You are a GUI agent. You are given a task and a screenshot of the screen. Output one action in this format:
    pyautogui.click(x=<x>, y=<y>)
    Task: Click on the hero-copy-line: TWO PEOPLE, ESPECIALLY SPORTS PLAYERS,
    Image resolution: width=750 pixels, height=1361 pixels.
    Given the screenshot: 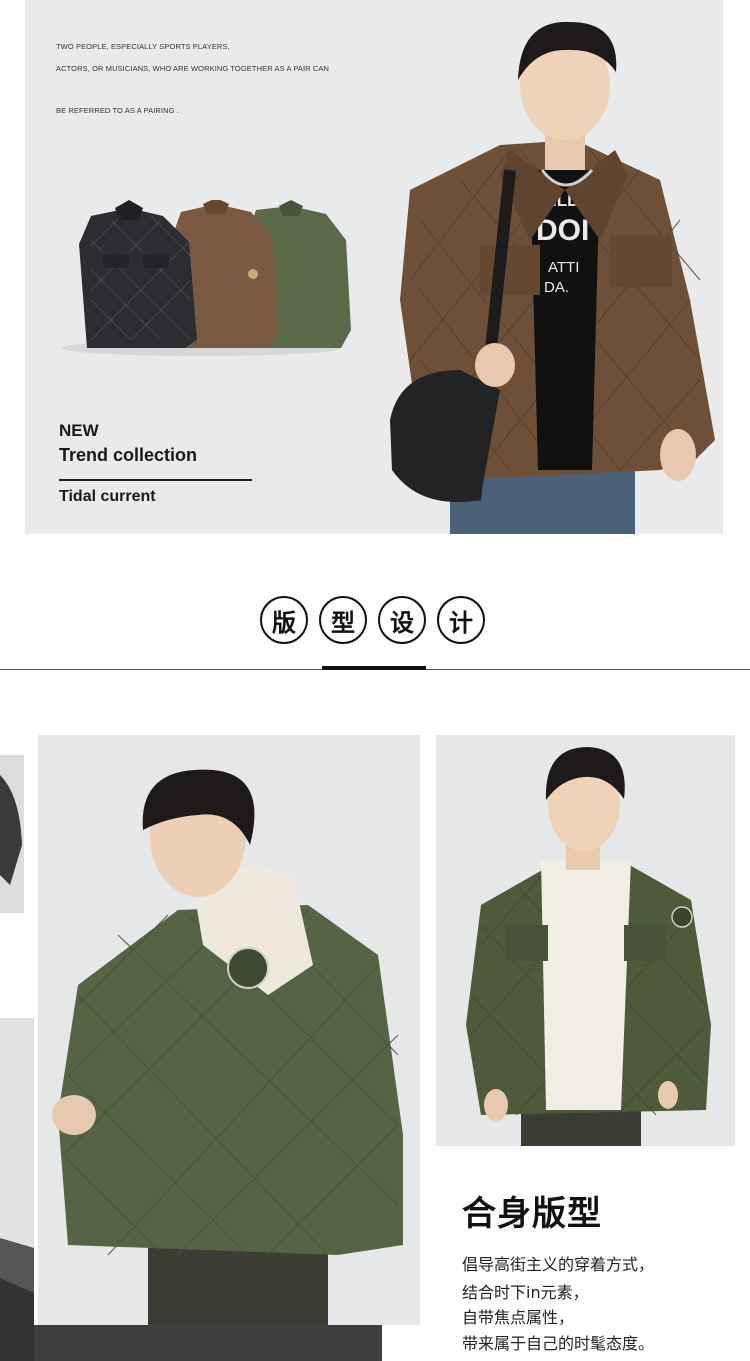 What is the action you would take?
    pyautogui.click(x=143, y=46)
    